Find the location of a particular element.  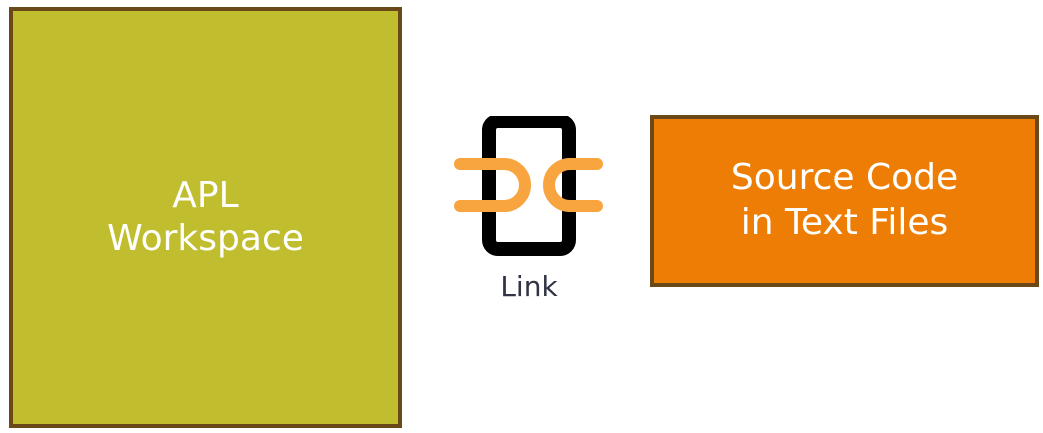

source-title-line2: in Text Files is located at coordinates (844, 222).